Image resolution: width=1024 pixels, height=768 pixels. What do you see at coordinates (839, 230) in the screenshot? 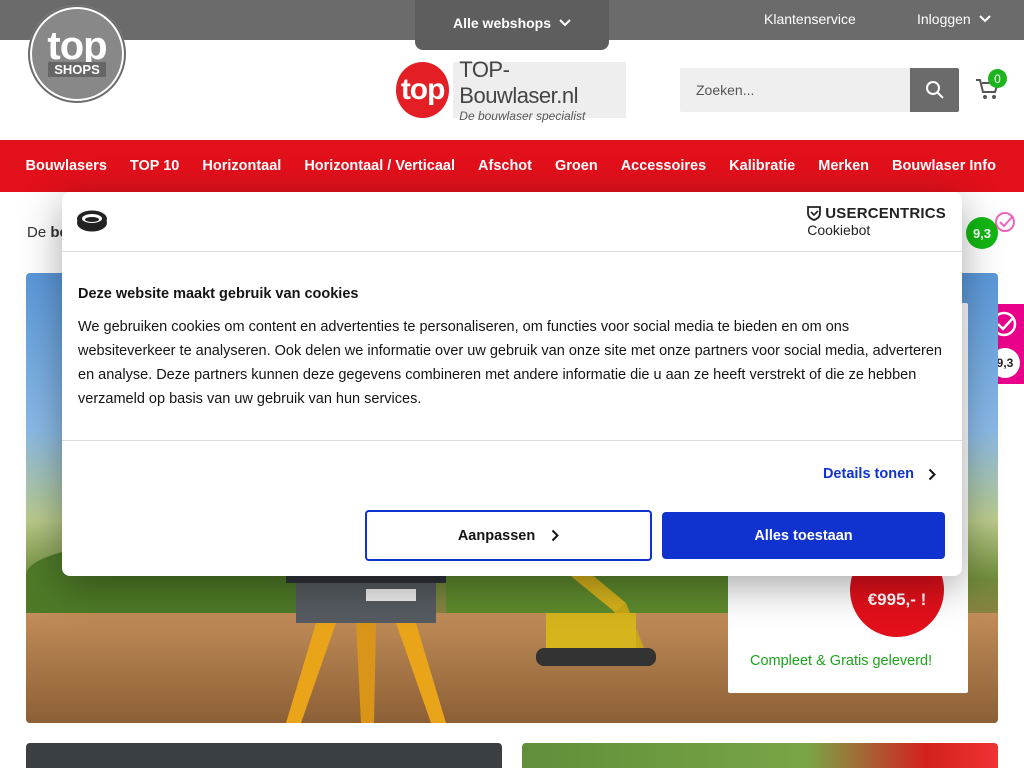
I see `cookiebot-label: Cookiebot` at bounding box center [839, 230].